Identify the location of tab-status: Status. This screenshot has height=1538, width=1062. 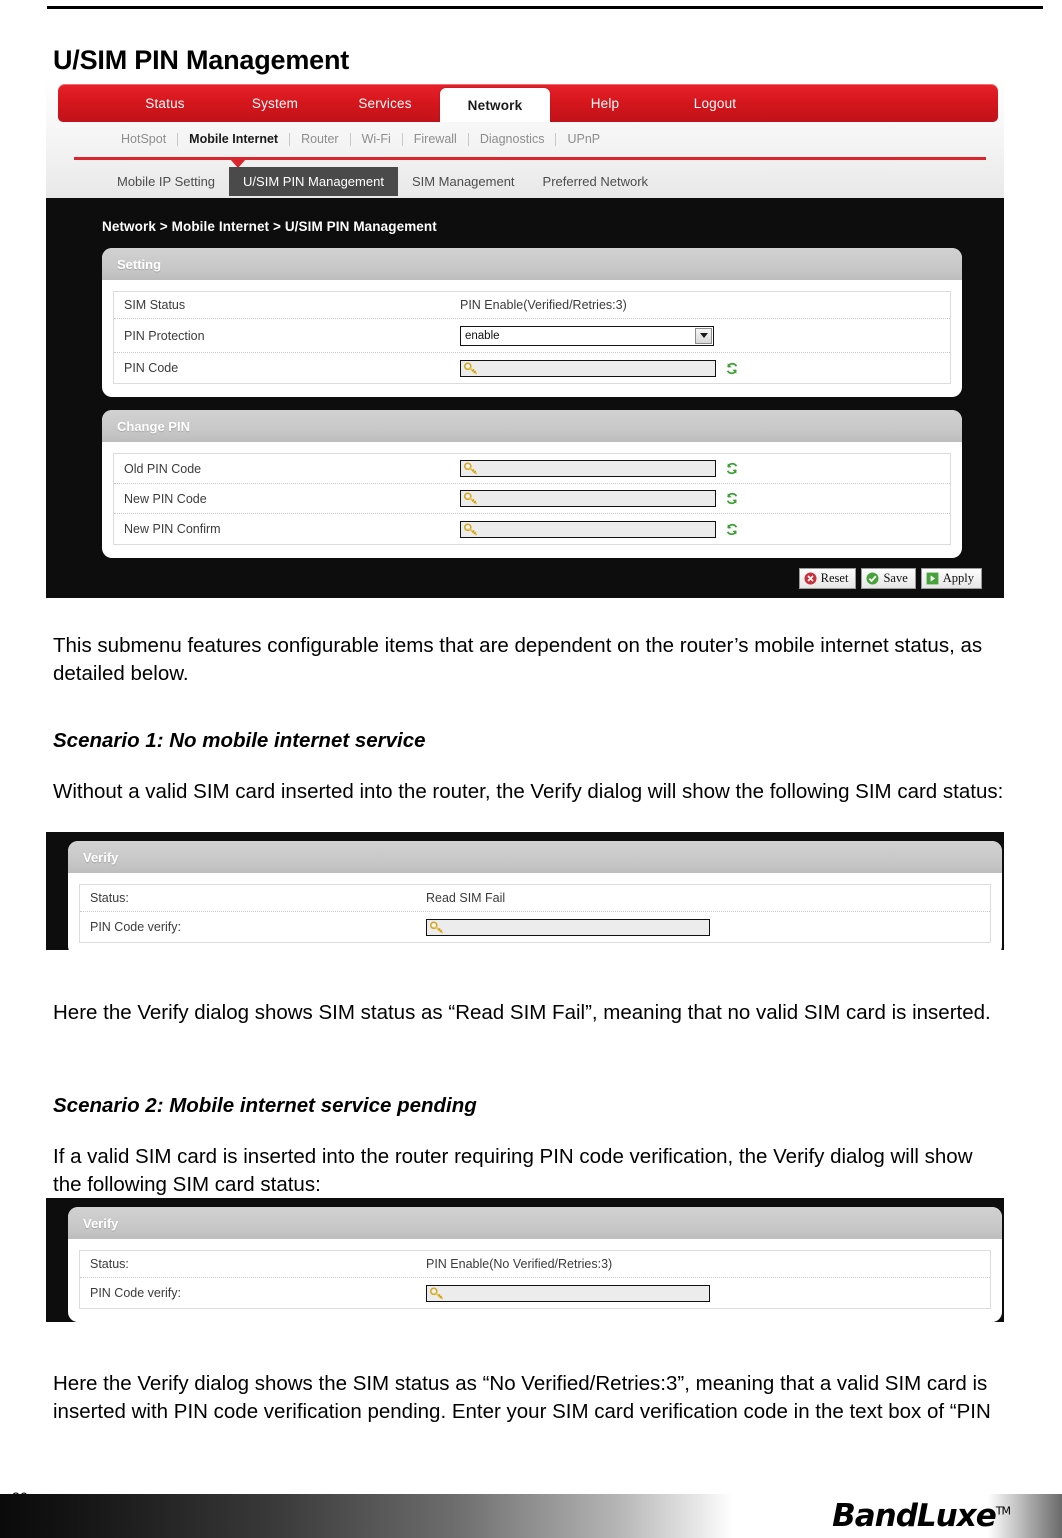
(165, 103).